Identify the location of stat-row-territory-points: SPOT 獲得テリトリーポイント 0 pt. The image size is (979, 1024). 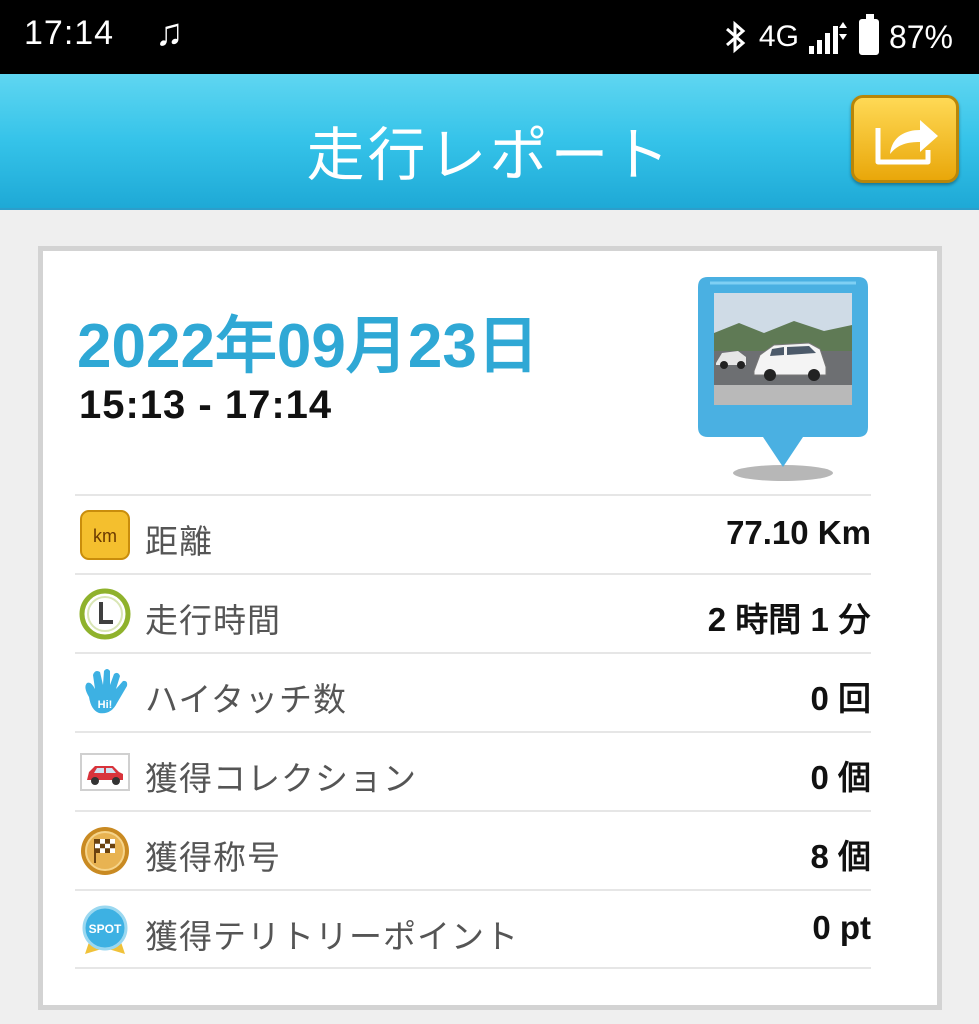
(473, 929).